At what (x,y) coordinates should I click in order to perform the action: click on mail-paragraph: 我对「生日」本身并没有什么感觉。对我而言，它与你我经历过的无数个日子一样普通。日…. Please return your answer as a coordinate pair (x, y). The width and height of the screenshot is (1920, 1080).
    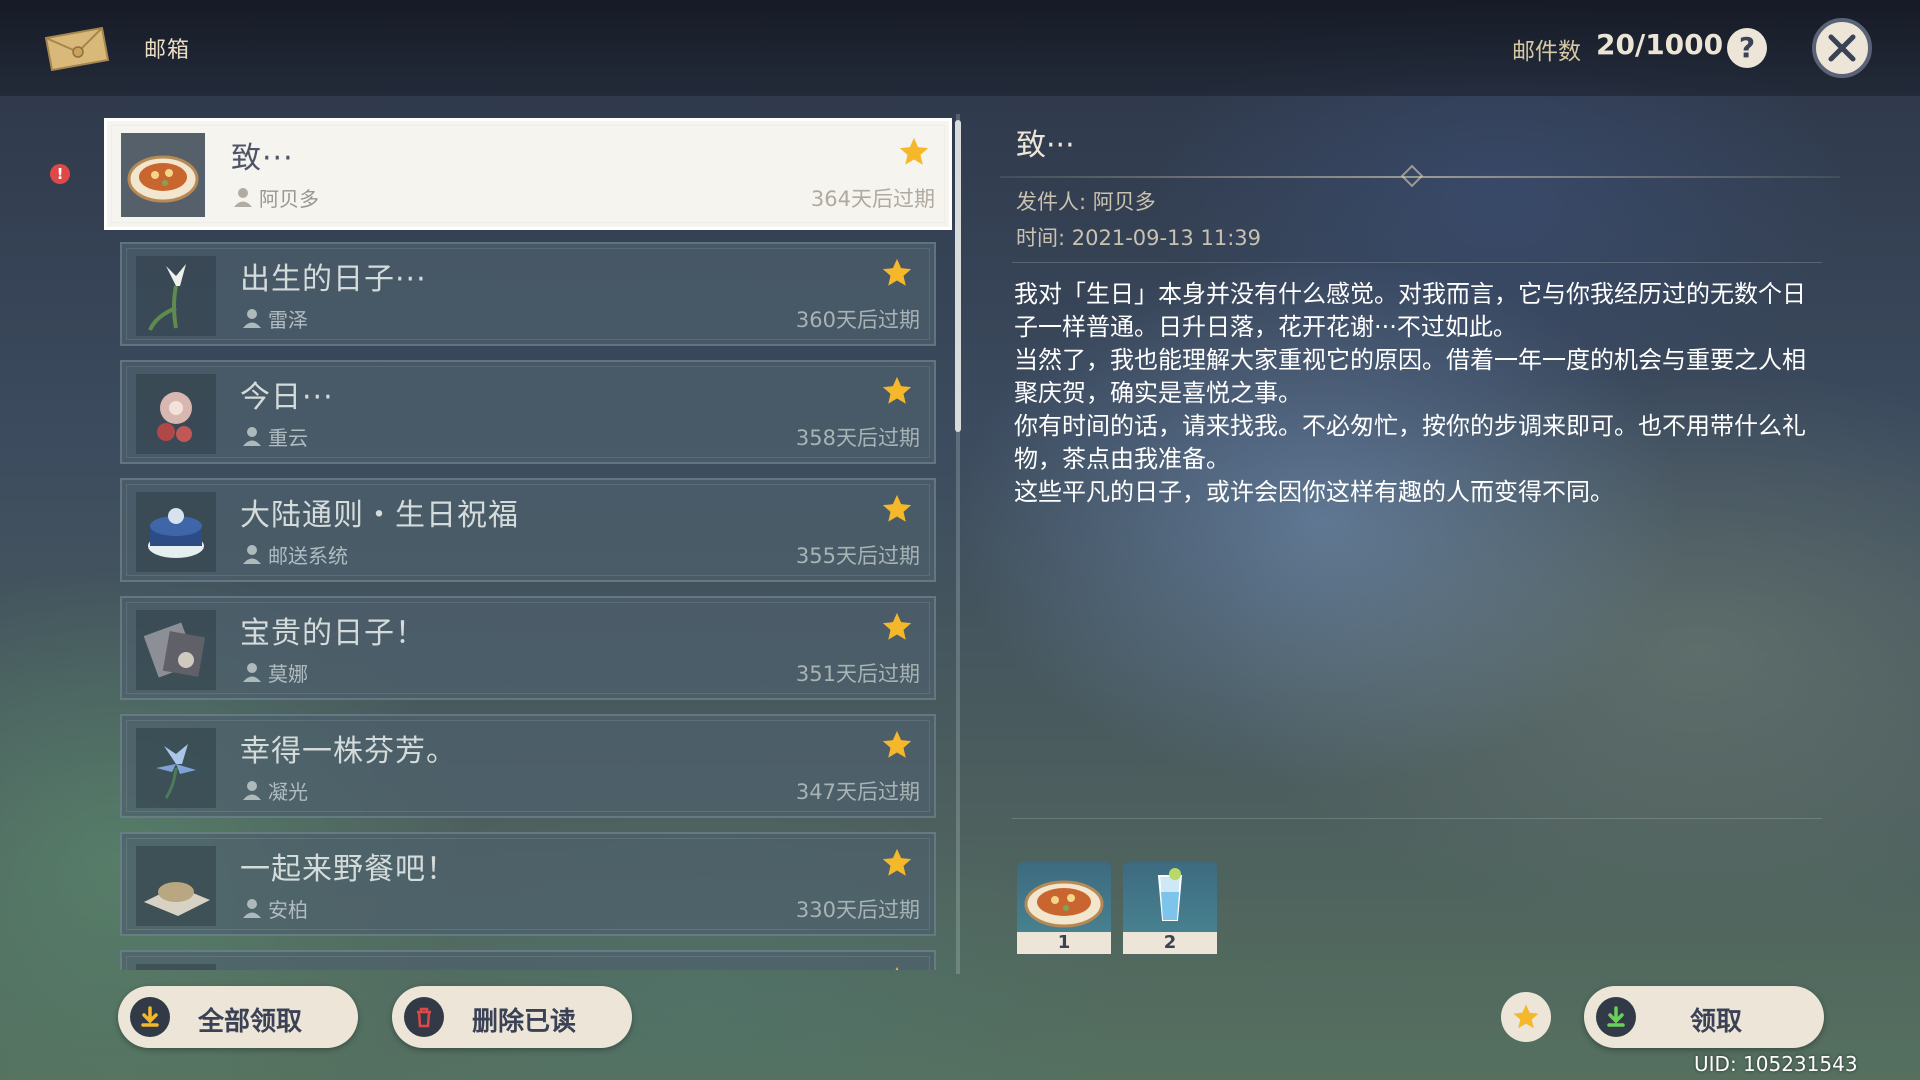
    Looking at the image, I should click on (1410, 310).